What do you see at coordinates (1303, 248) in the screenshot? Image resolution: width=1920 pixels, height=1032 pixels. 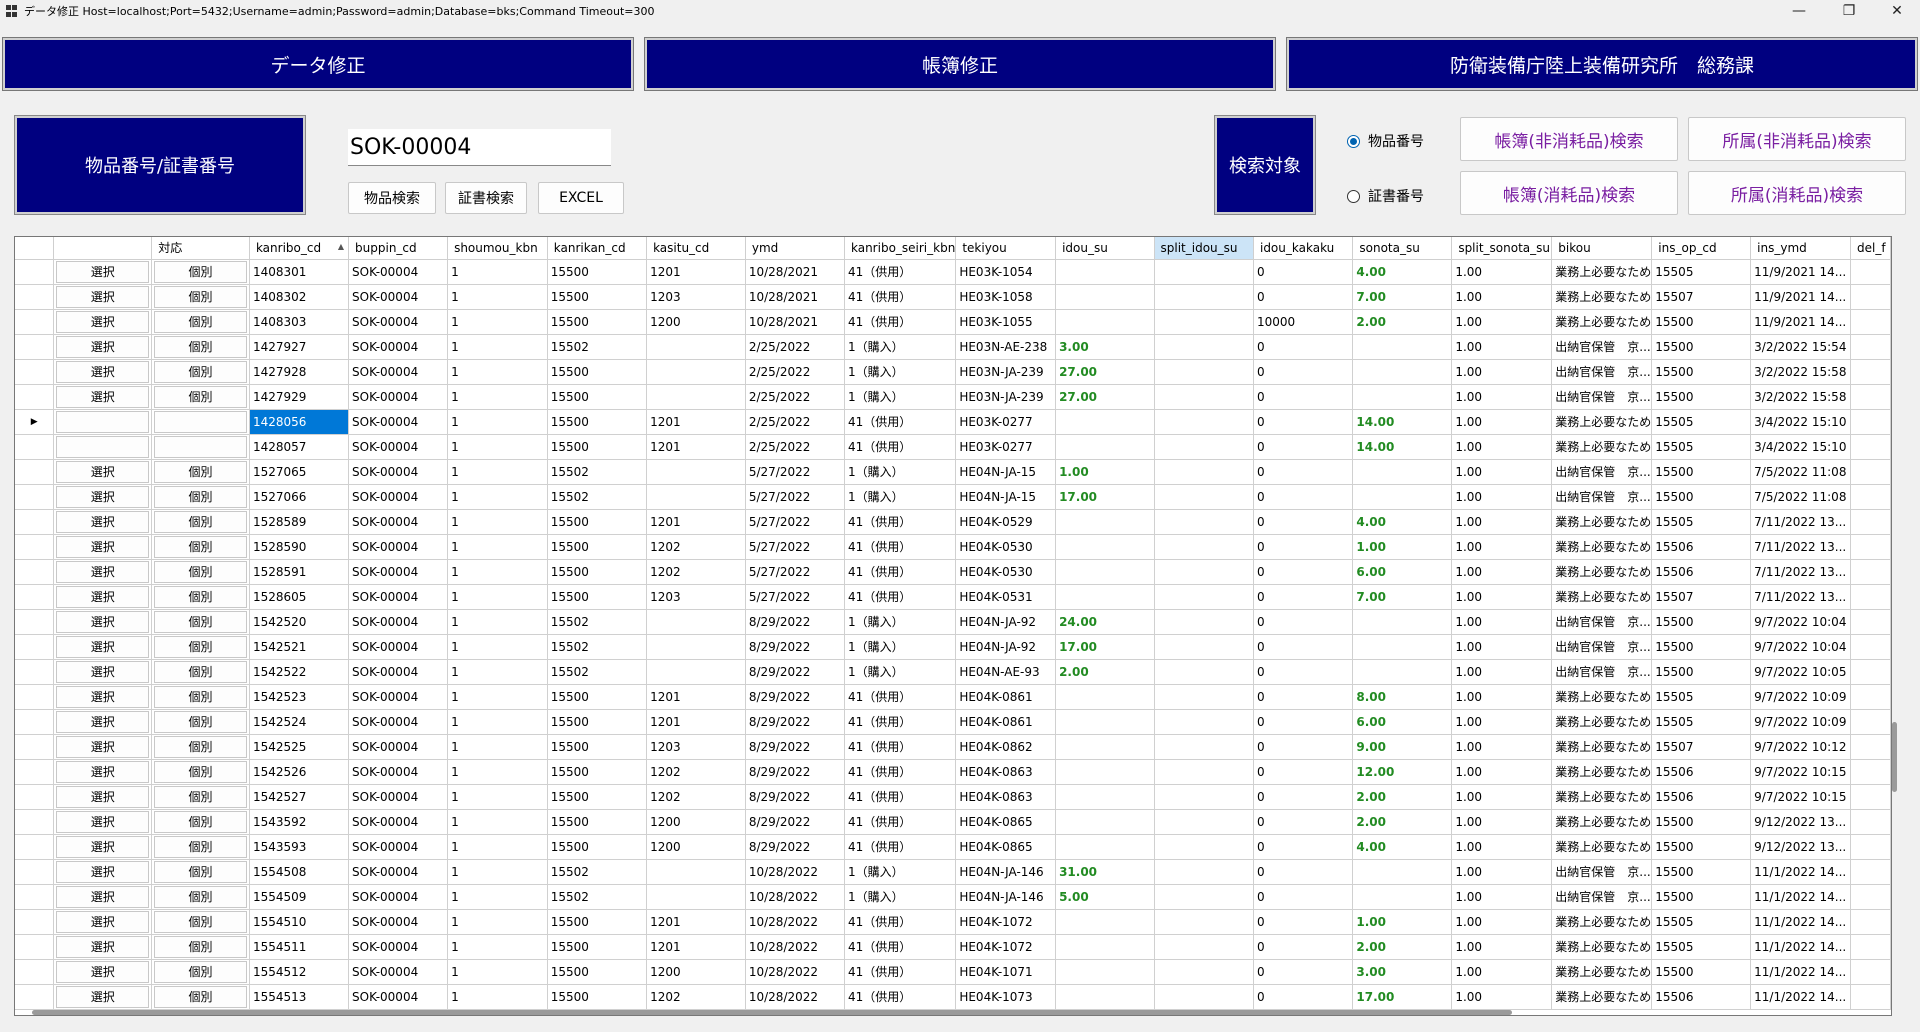 I see `column-header: idou_kakaku` at bounding box center [1303, 248].